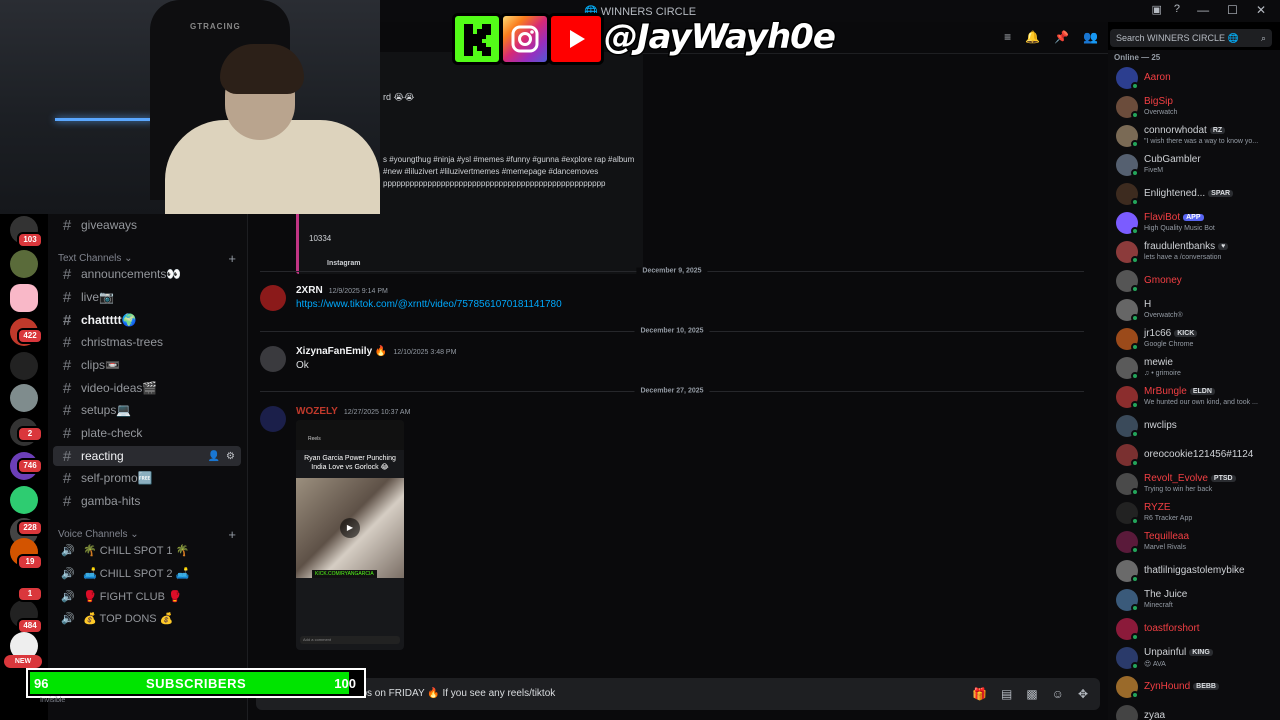 Image resolution: width=1280 pixels, height=720 pixels. Describe the element at coordinates (147, 320) in the screenshot. I see `channel-chattttt: # chattttt🌍` at that location.